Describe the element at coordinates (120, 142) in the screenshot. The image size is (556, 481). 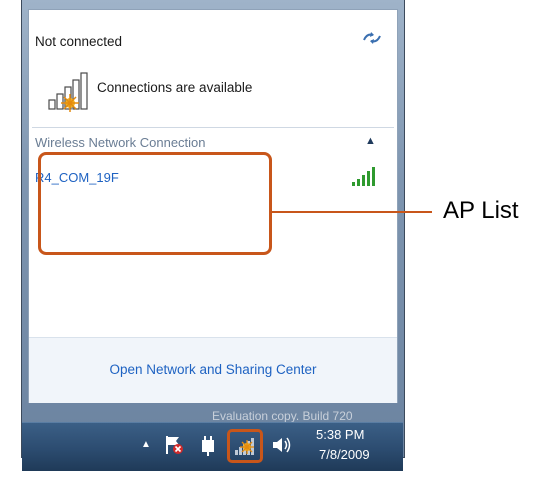
I see `section-label: Wireless Network Connection` at that location.